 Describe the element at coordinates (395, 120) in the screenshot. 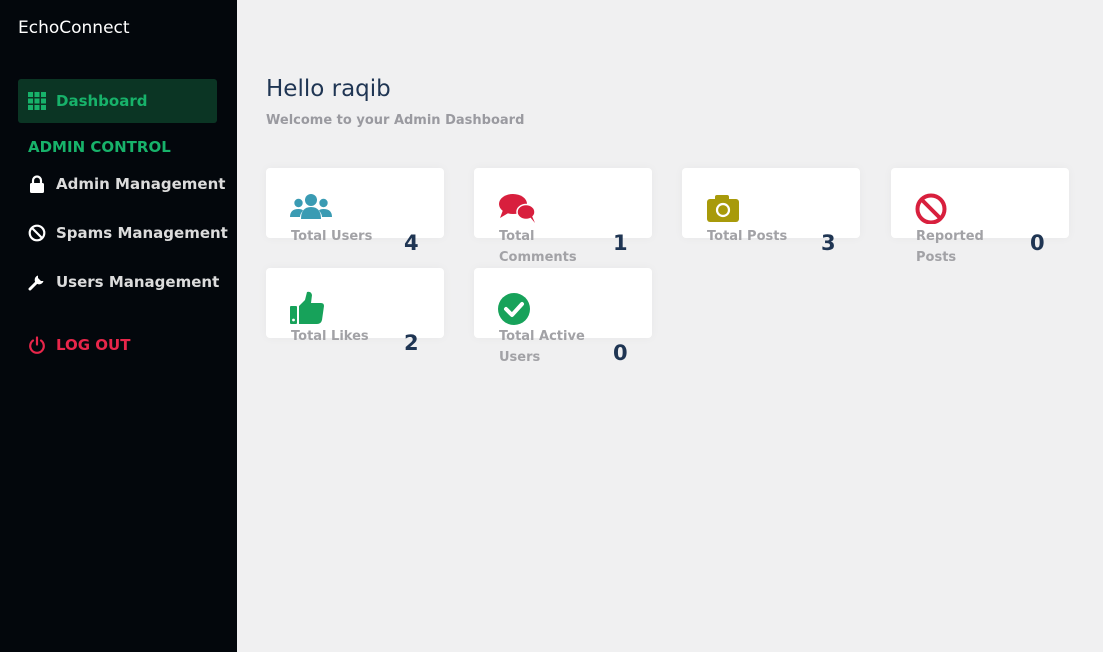

I see `page-subtitle: Welcome to your Admin Dashboard` at that location.